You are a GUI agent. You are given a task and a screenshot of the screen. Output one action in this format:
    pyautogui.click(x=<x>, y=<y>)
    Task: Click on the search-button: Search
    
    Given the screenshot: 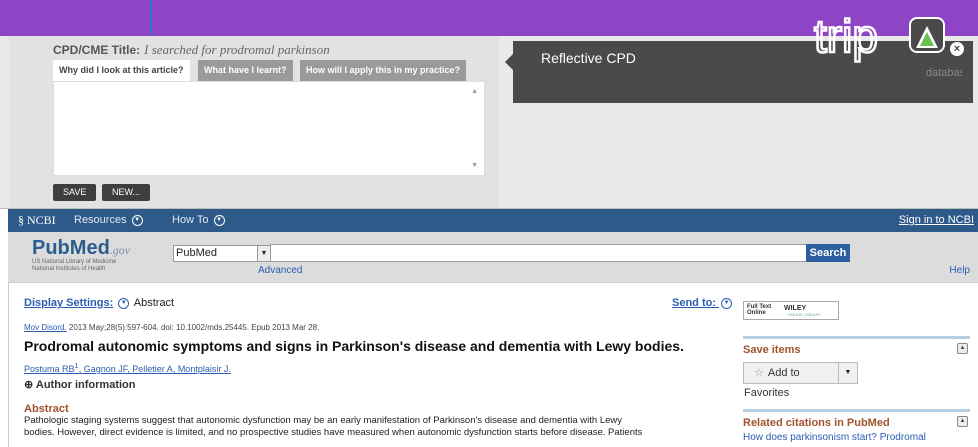 What is the action you would take?
    pyautogui.click(x=828, y=253)
    